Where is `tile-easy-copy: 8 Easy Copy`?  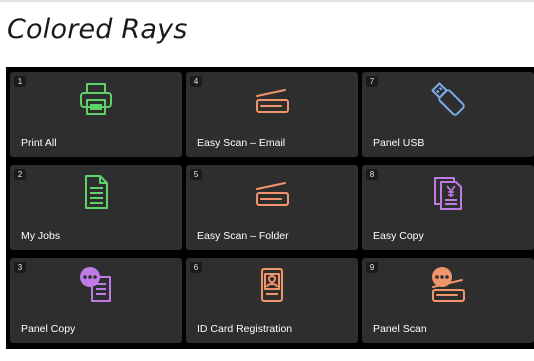 tile-easy-copy: 8 Easy Copy is located at coordinates (448, 207).